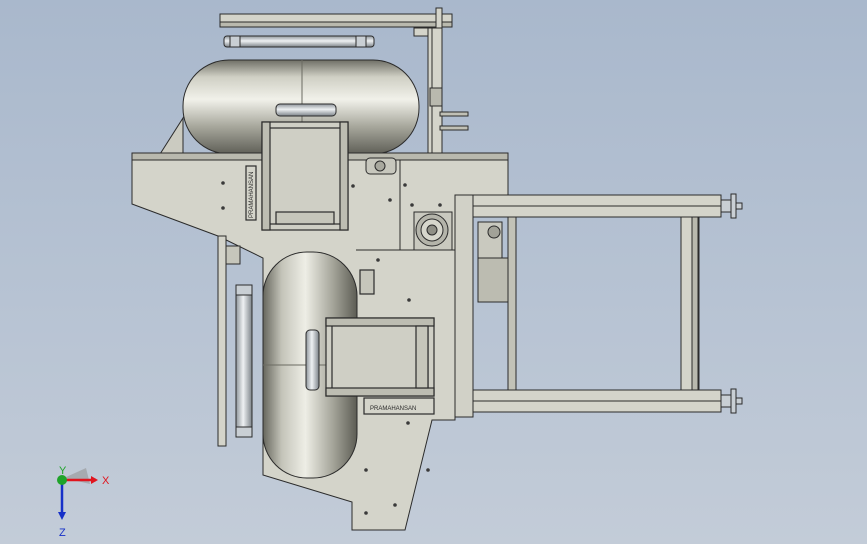 This screenshot has width=867, height=544. What do you see at coordinates (393, 409) in the screenshot?
I see `plate-tag-lower: PRAMAHANSAN` at bounding box center [393, 409].